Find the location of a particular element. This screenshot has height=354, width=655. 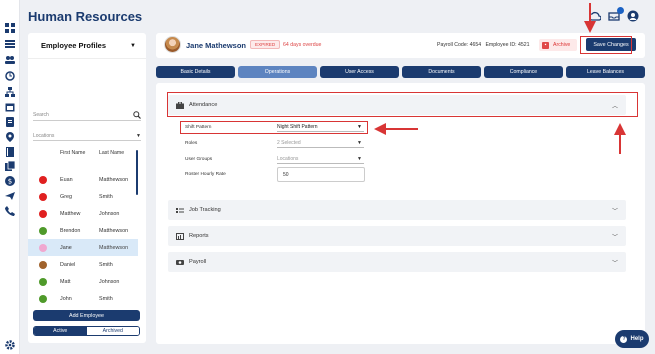

accordion-job-tracking: Job Tracking ﹀ is located at coordinates (397, 210).